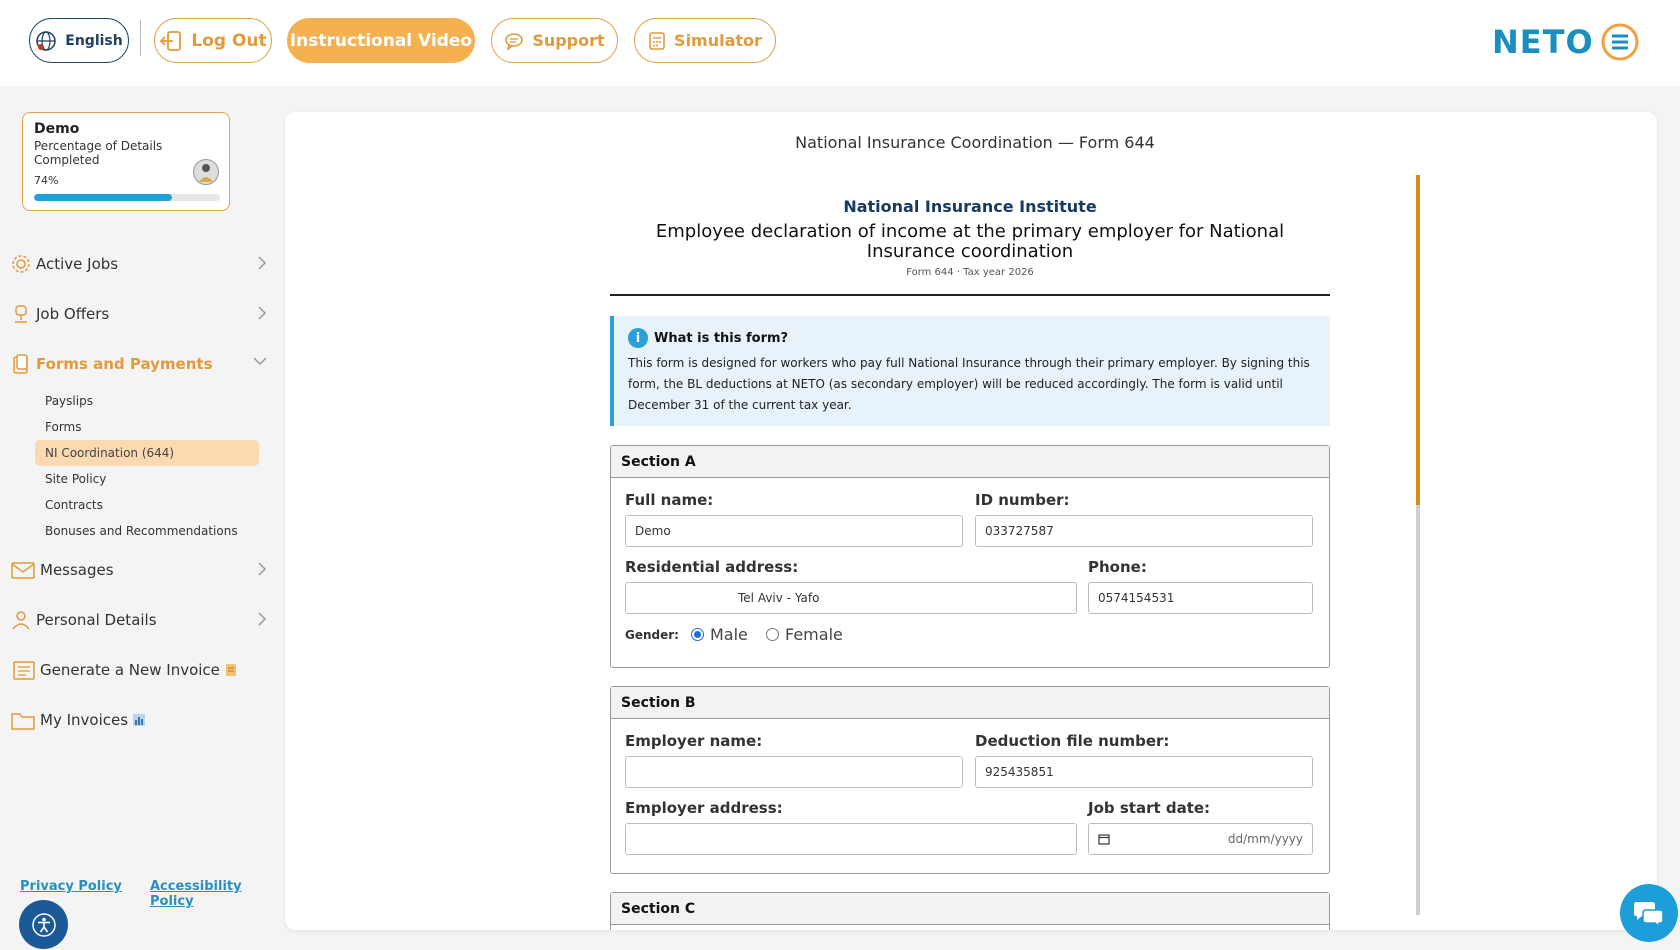  Describe the element at coordinates (57, 129) in the screenshot. I see `profile-name: Demo` at that location.